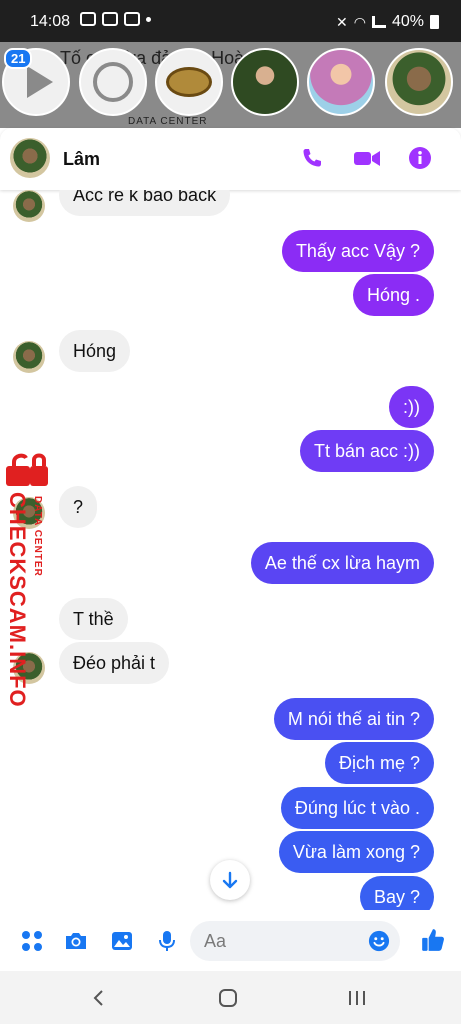 The width and height of the screenshot is (461, 1024). Describe the element at coordinates (110, 19) in the screenshot. I see `chat-icon` at that location.